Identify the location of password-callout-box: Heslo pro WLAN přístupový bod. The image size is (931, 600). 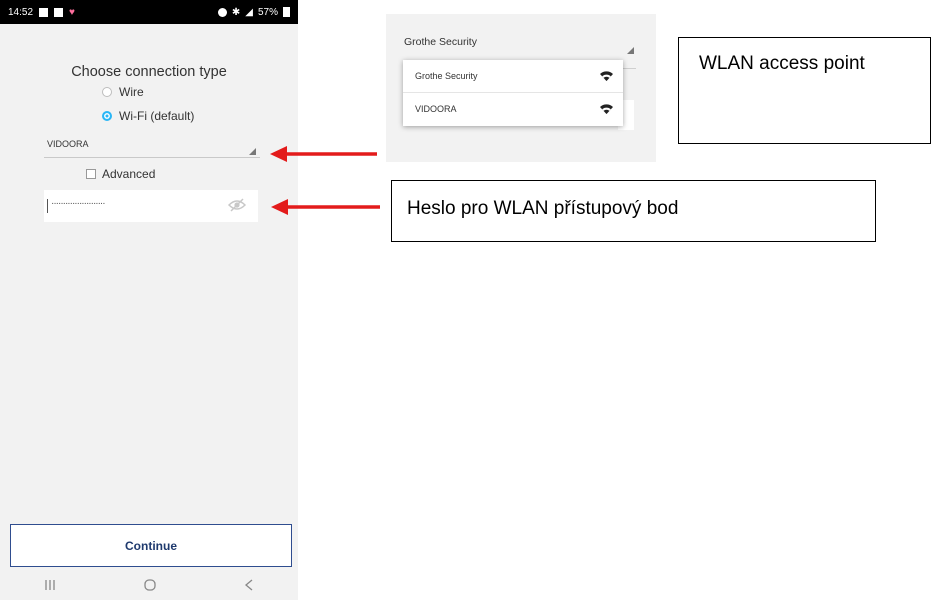
(633, 211).